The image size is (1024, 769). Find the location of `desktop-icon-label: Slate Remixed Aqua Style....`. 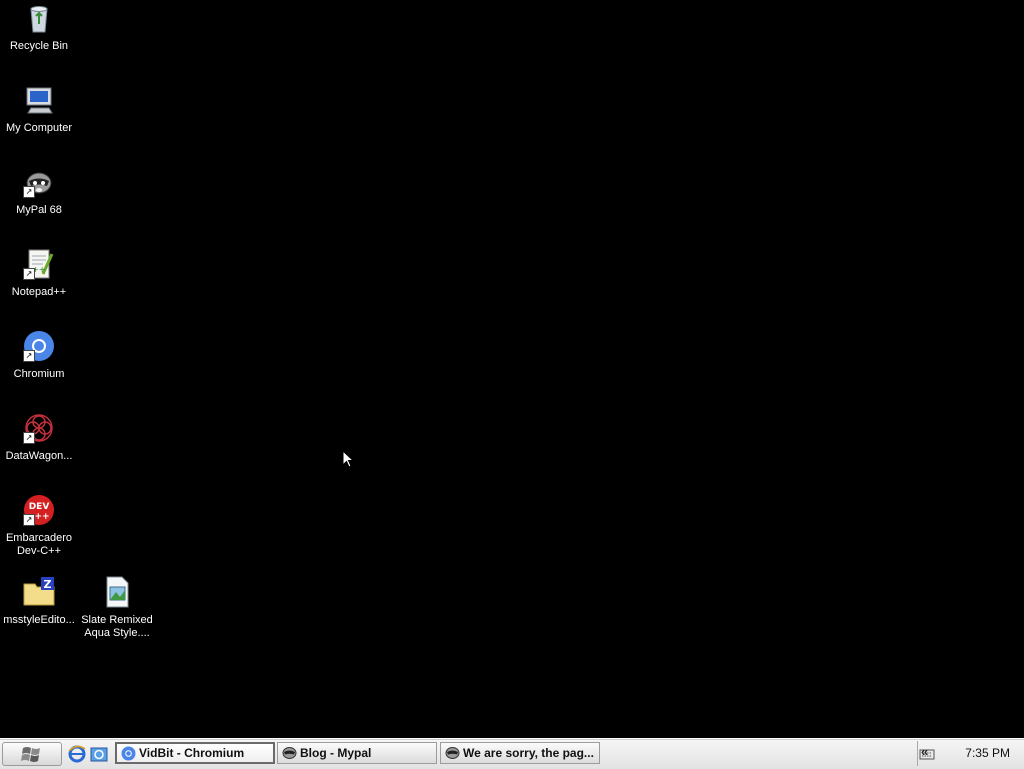

desktop-icon-label: Slate Remixed Aqua Style.... is located at coordinates (117, 626).